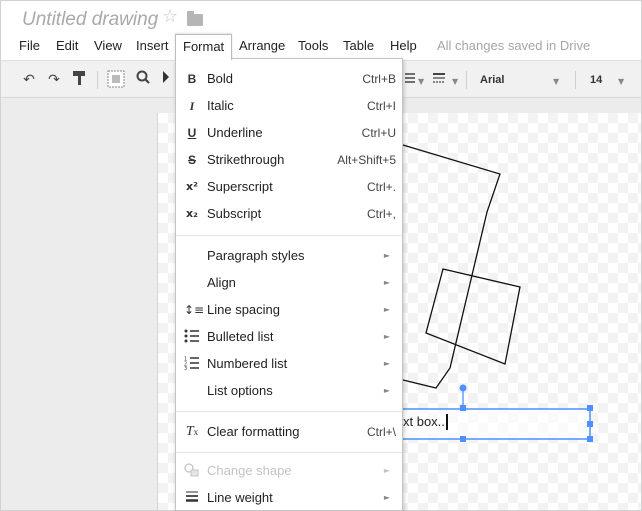 The width and height of the screenshot is (642, 511). Describe the element at coordinates (194, 310) in the screenshot. I see `line-spacing-icon: ↕≡` at that location.